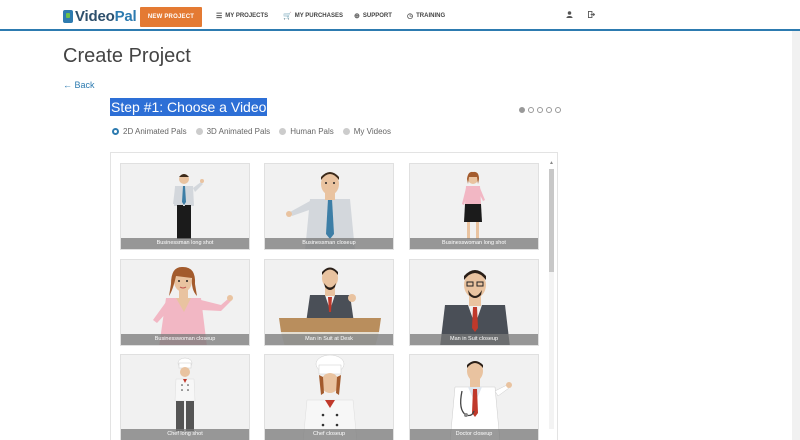 The image size is (800, 440). I want to click on filter-label: Human Pals, so click(312, 131).